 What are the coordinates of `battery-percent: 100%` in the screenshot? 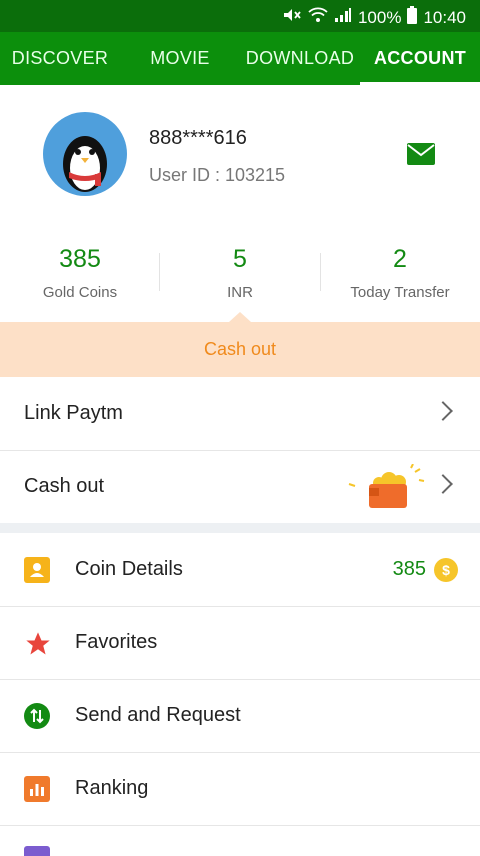 It's located at (379, 17).